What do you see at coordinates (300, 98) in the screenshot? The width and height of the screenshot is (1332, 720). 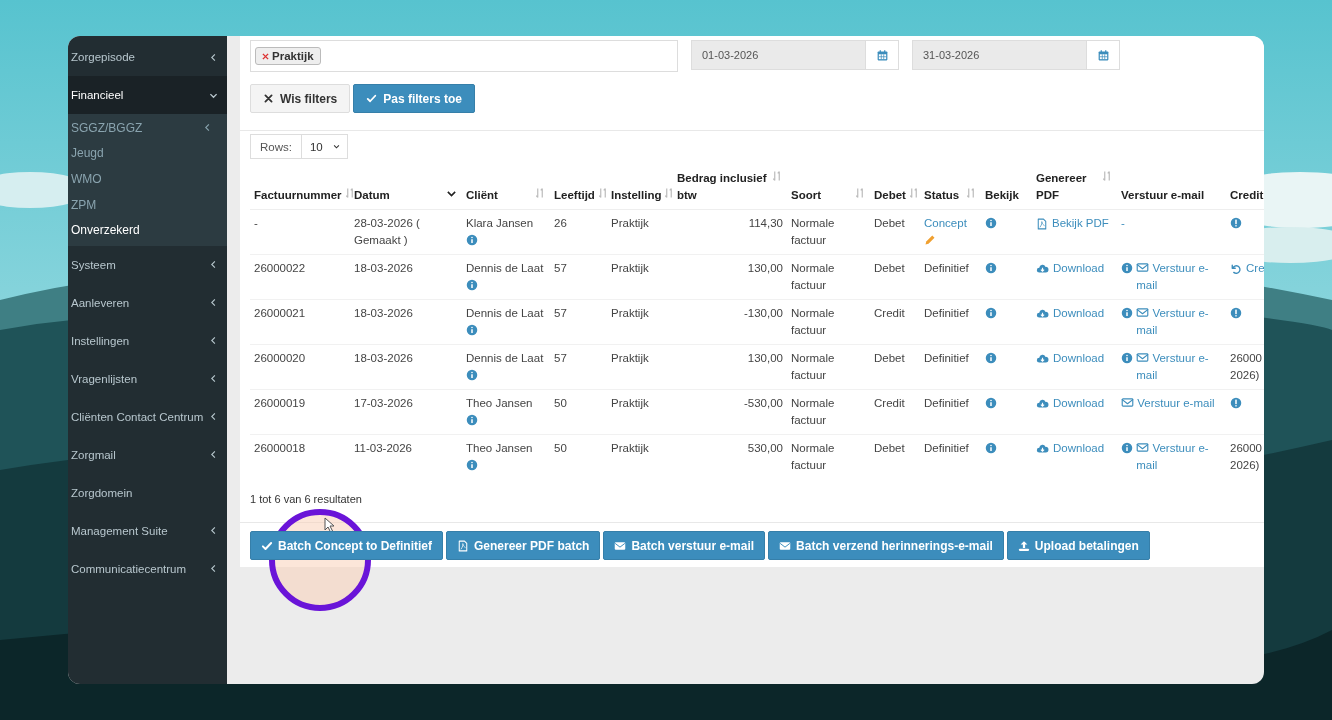 I see `clear-filters-button: Wis filters` at bounding box center [300, 98].